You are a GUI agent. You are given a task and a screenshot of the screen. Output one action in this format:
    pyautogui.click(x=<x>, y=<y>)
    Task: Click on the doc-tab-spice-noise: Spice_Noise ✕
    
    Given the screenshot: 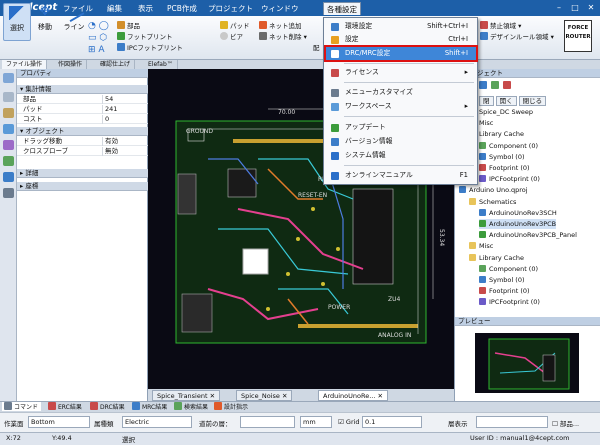 What is the action you would take?
    pyautogui.click(x=264, y=395)
    